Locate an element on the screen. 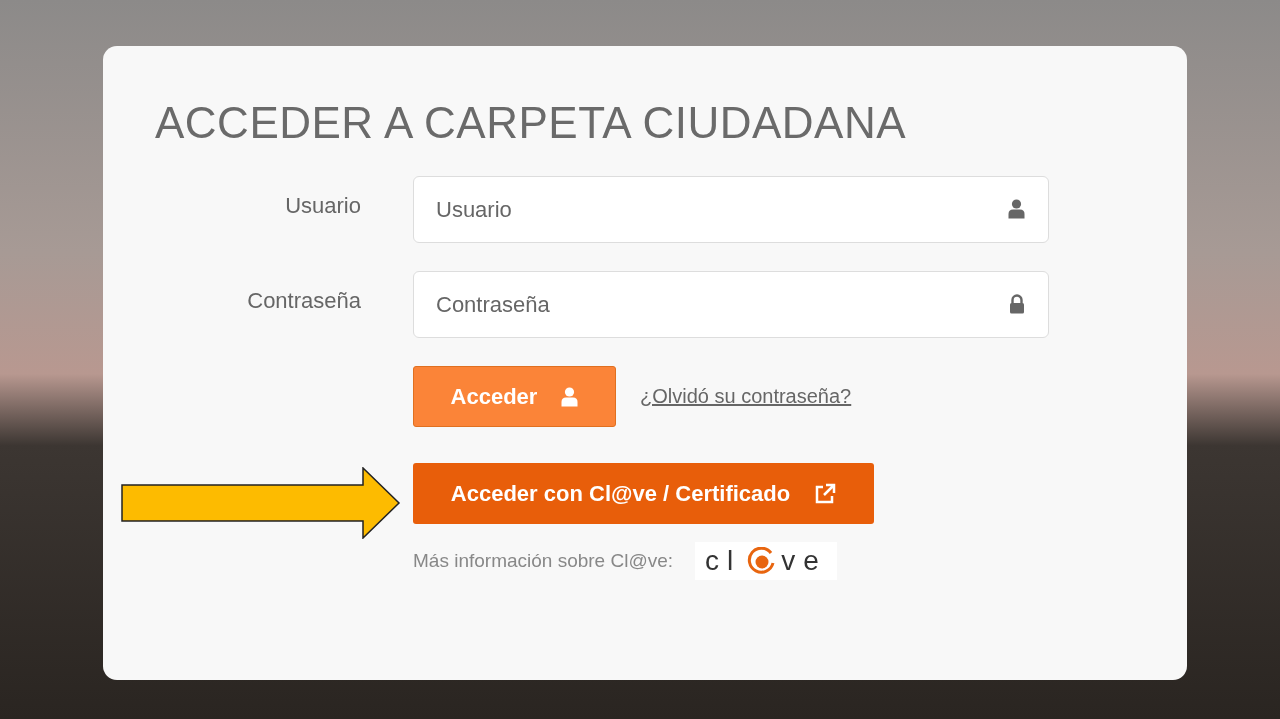 The height and width of the screenshot is (719, 1280). field-label: Usuario is located at coordinates (323, 205).